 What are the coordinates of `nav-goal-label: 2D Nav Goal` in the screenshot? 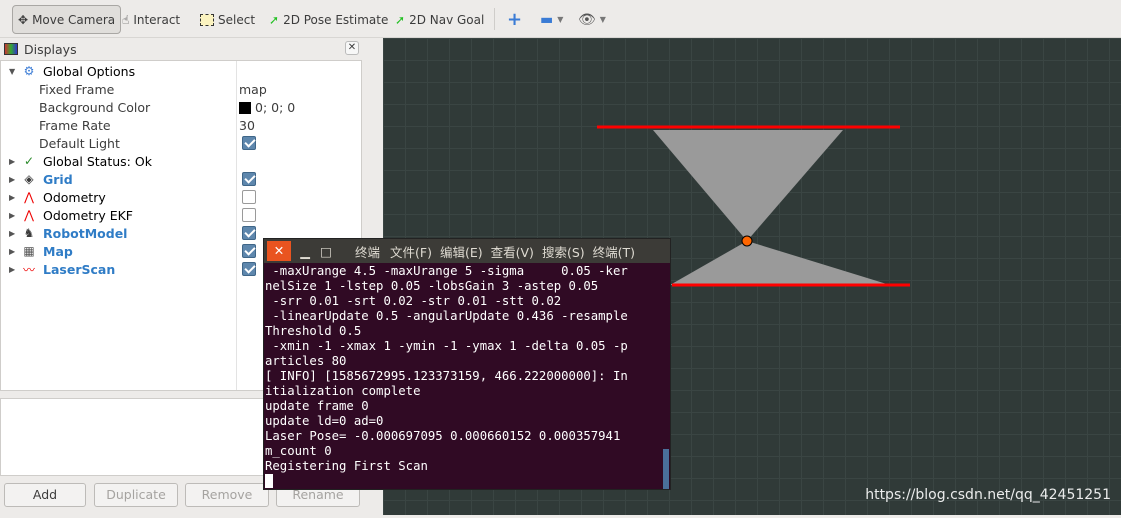 It's located at (447, 19).